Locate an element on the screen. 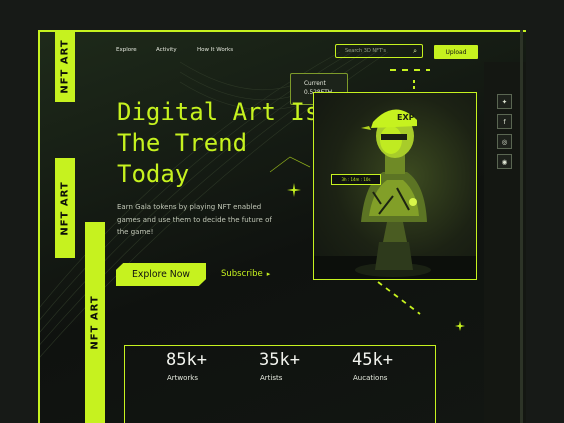  instagram-icon: ◎ is located at coordinates (504, 141).